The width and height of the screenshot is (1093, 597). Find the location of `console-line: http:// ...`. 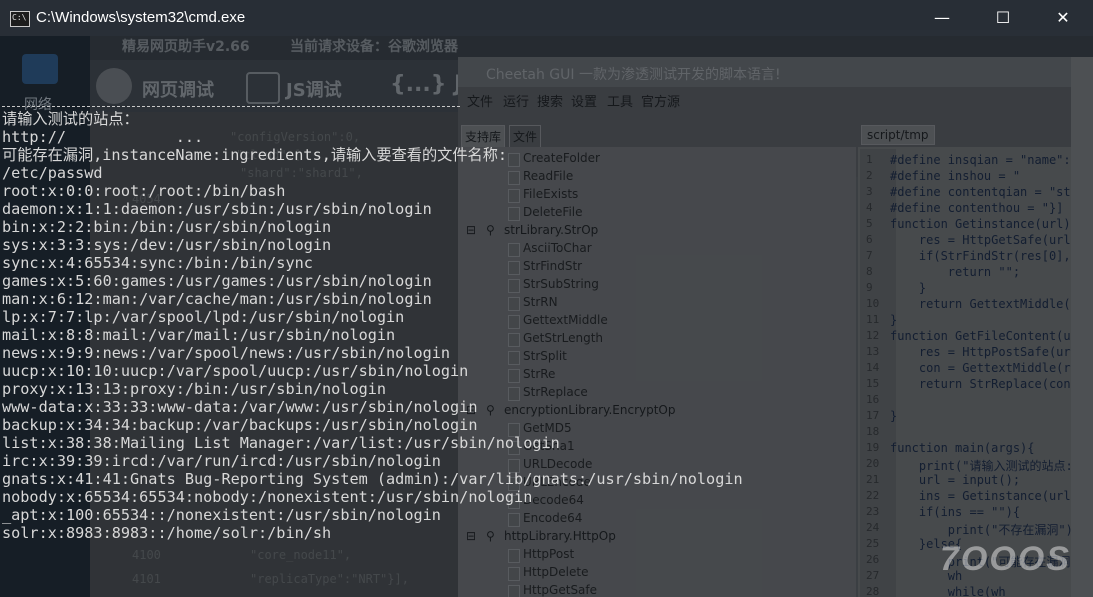

console-line: http:// ... is located at coordinates (103, 137).